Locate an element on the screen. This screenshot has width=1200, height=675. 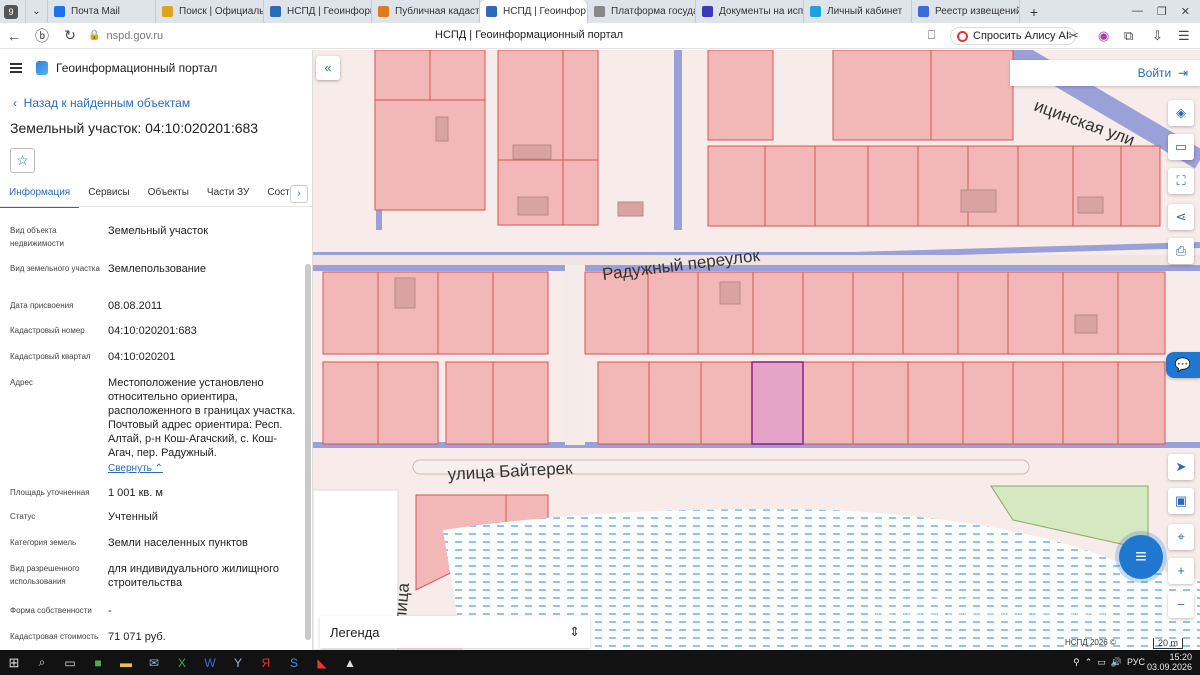
tab-information: Информация is located at coordinates (40, 195).